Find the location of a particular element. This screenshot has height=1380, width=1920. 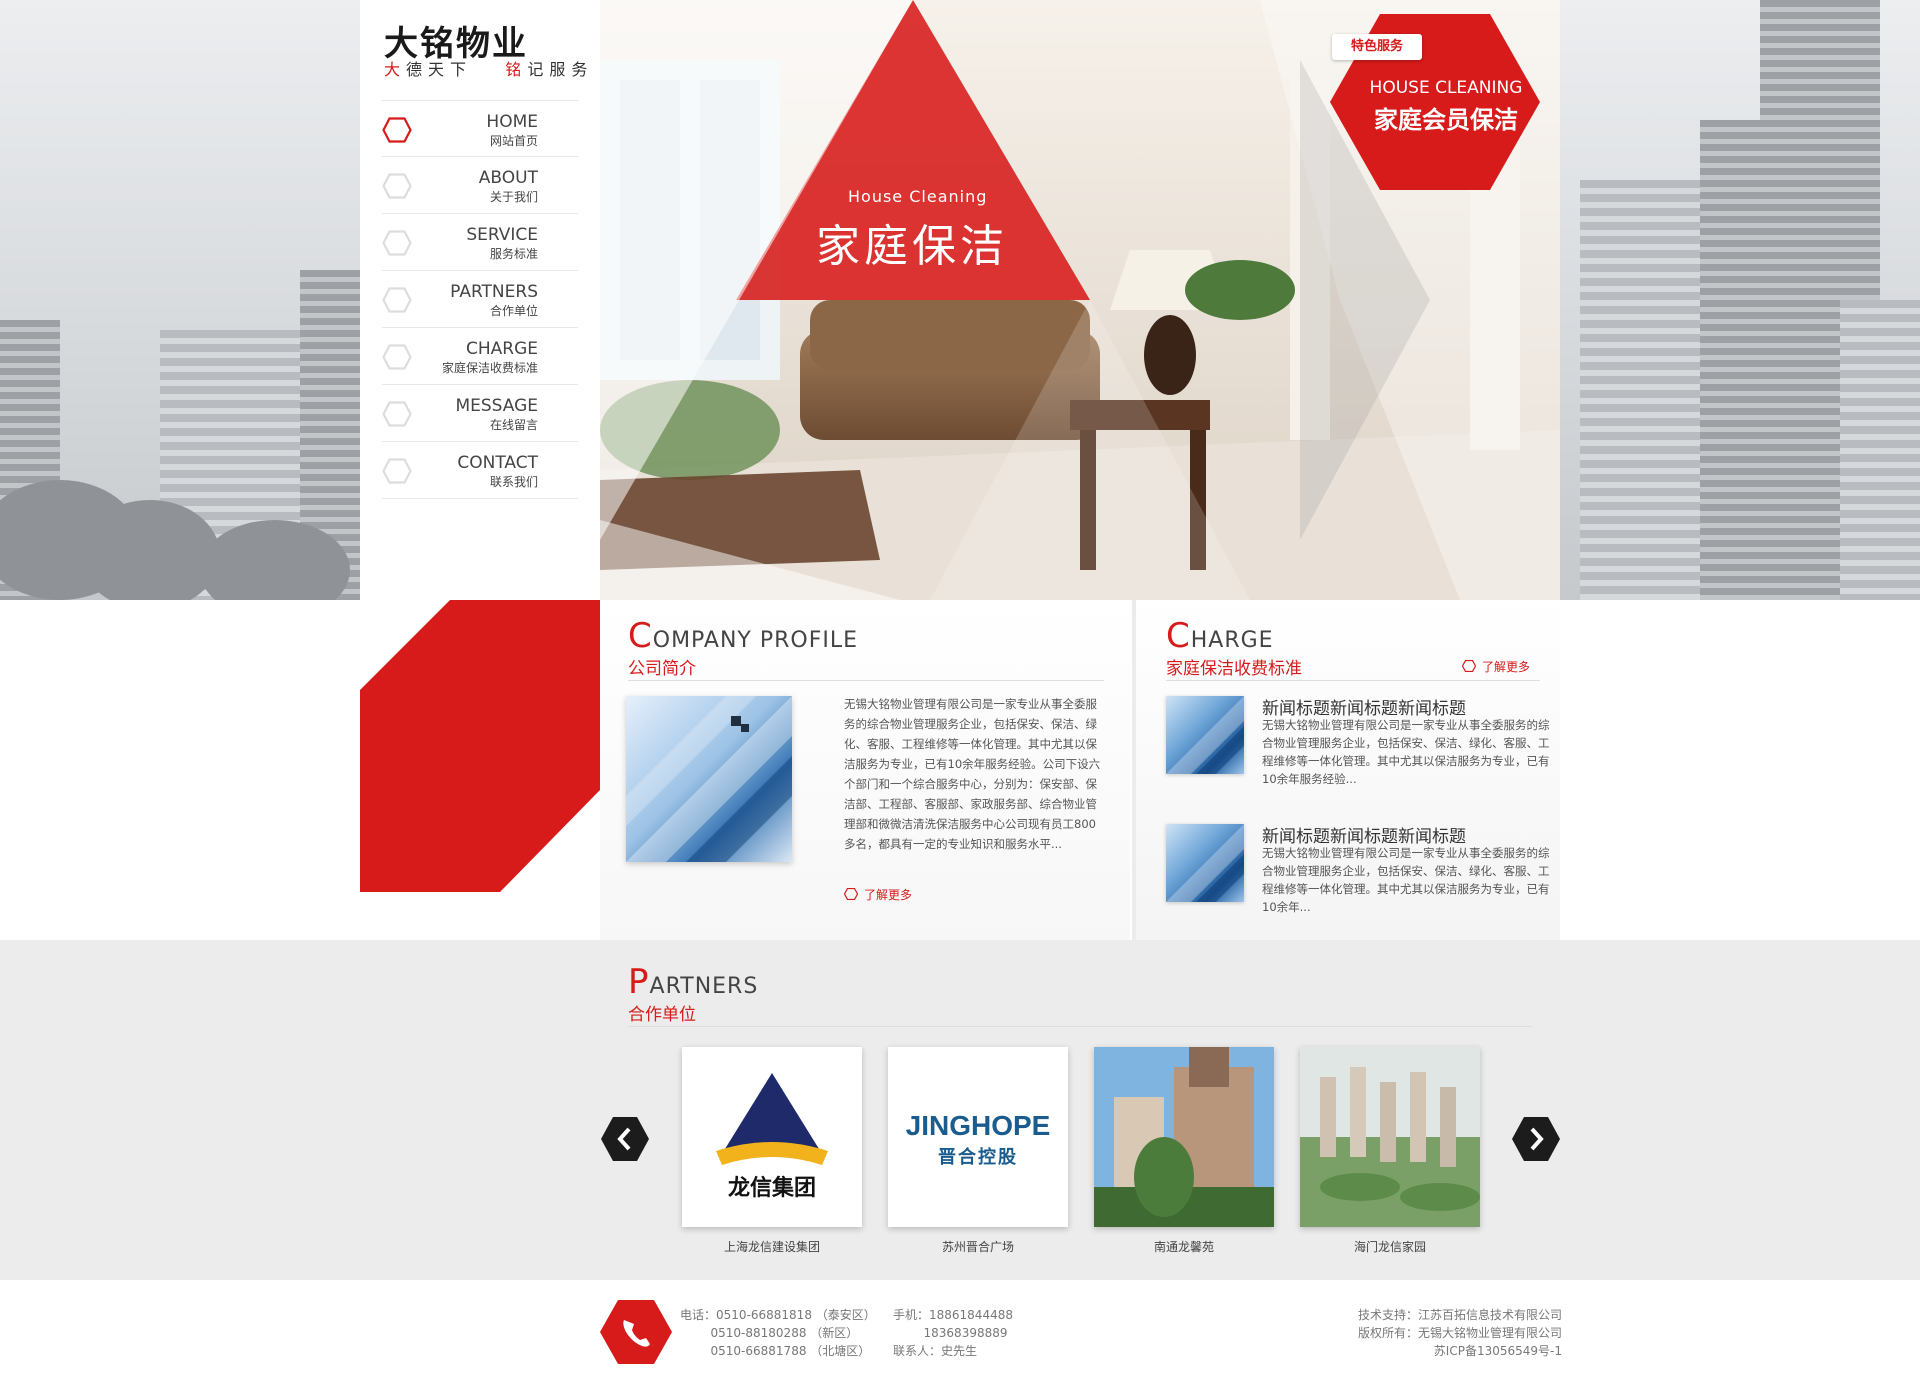

nav-label-en: CONTACT is located at coordinates (497, 463).